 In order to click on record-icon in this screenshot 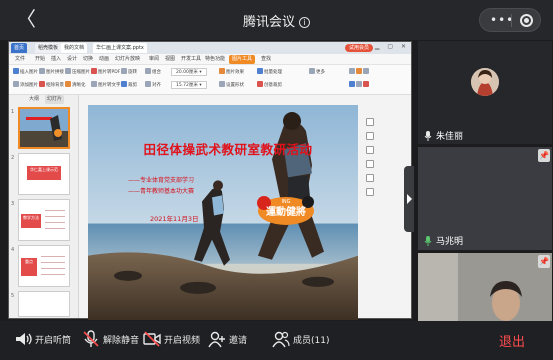, I will do `click(526, 20)`.